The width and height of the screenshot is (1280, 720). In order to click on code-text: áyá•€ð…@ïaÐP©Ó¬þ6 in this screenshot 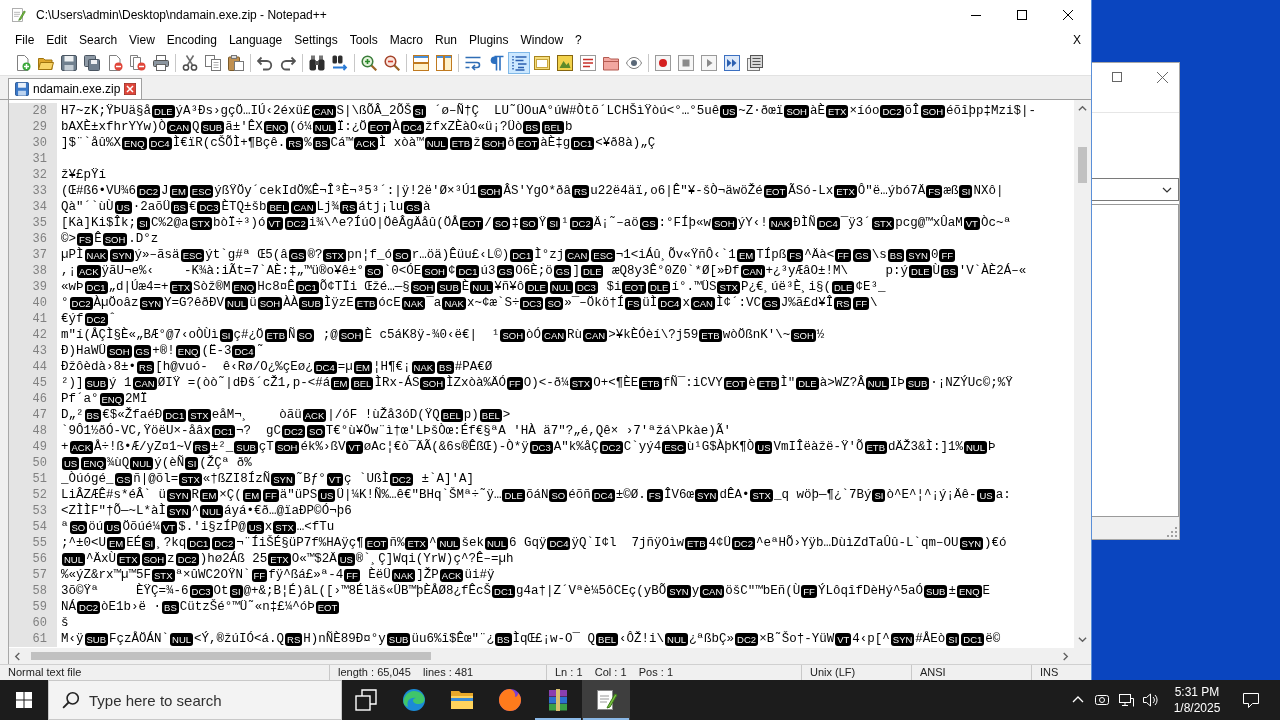, I will do `click(288, 511)`.